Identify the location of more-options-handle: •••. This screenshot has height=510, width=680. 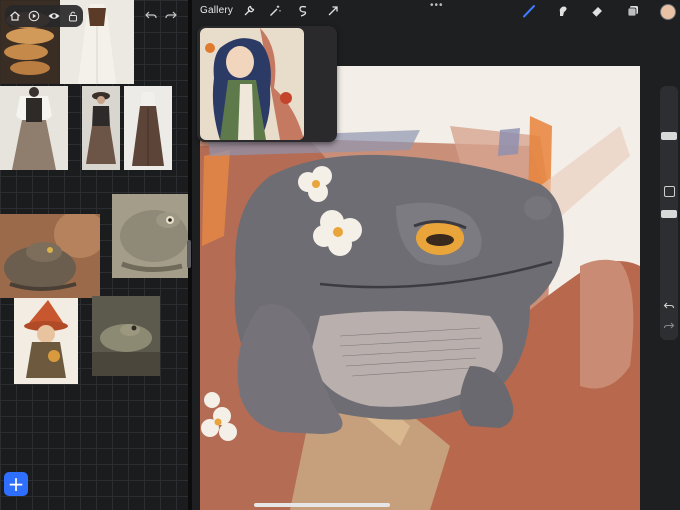
(437, 5).